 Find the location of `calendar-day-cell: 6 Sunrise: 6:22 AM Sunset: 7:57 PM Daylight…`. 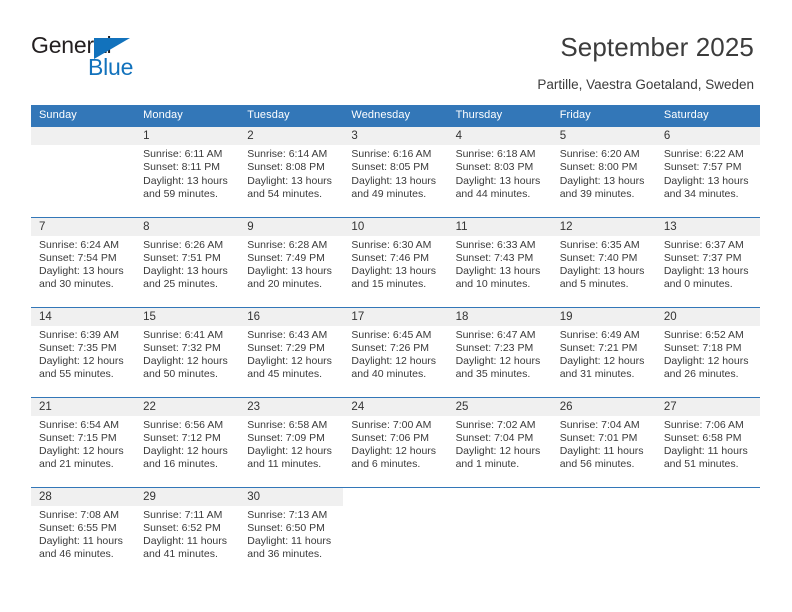

calendar-day-cell: 6 Sunrise: 6:22 AM Sunset: 7:57 PM Daylight… is located at coordinates (707, 172).